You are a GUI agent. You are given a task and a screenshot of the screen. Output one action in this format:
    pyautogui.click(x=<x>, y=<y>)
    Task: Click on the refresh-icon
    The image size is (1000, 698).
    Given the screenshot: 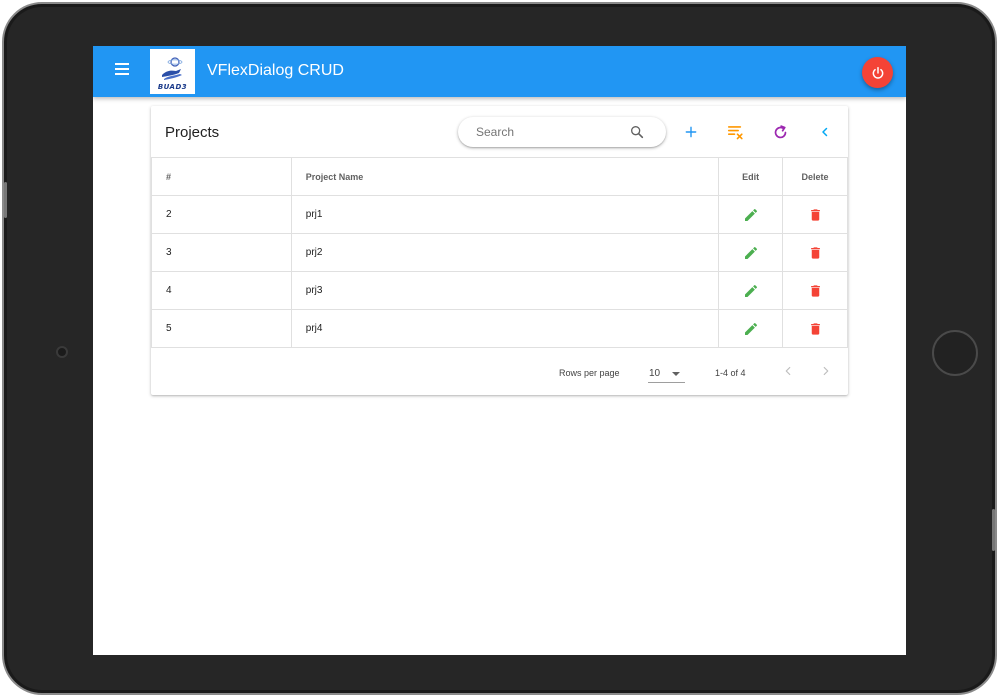 What is the action you would take?
    pyautogui.click(x=780, y=131)
    